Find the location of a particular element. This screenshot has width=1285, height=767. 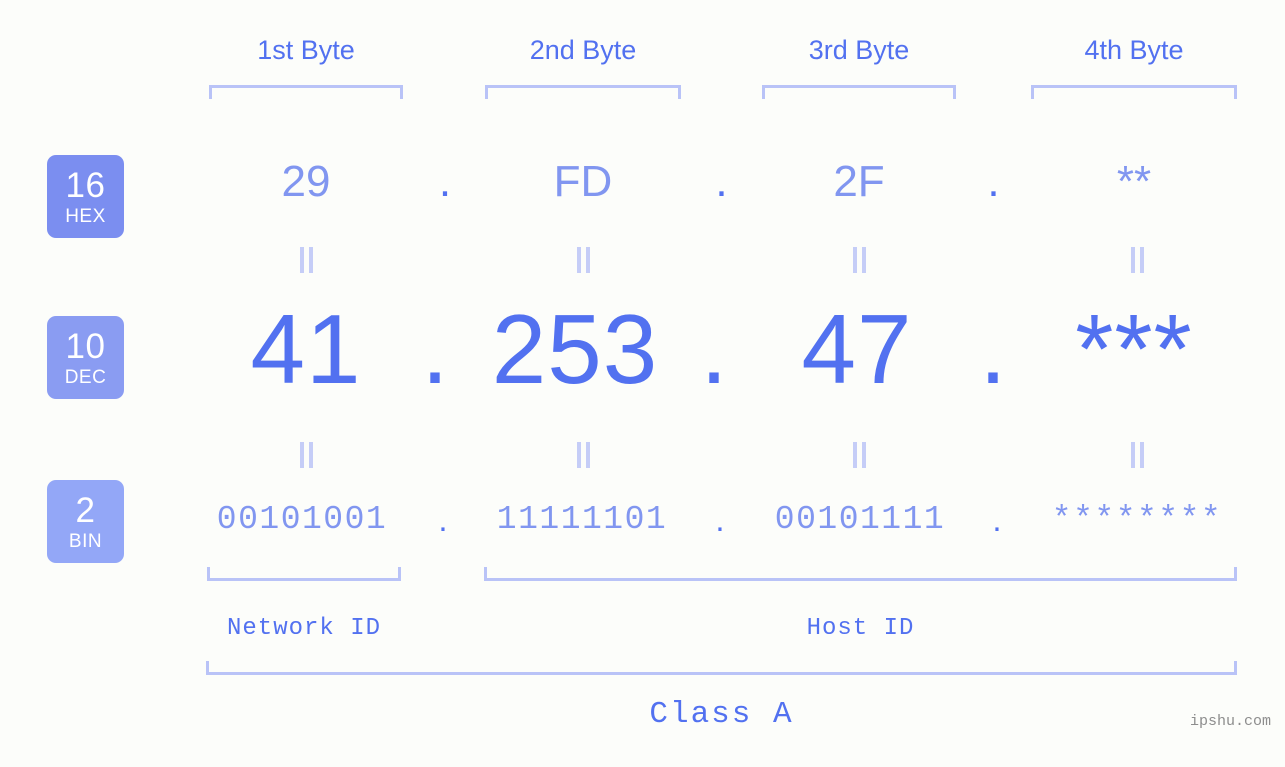

hex-byte-3: 2F is located at coordinates (859, 181).